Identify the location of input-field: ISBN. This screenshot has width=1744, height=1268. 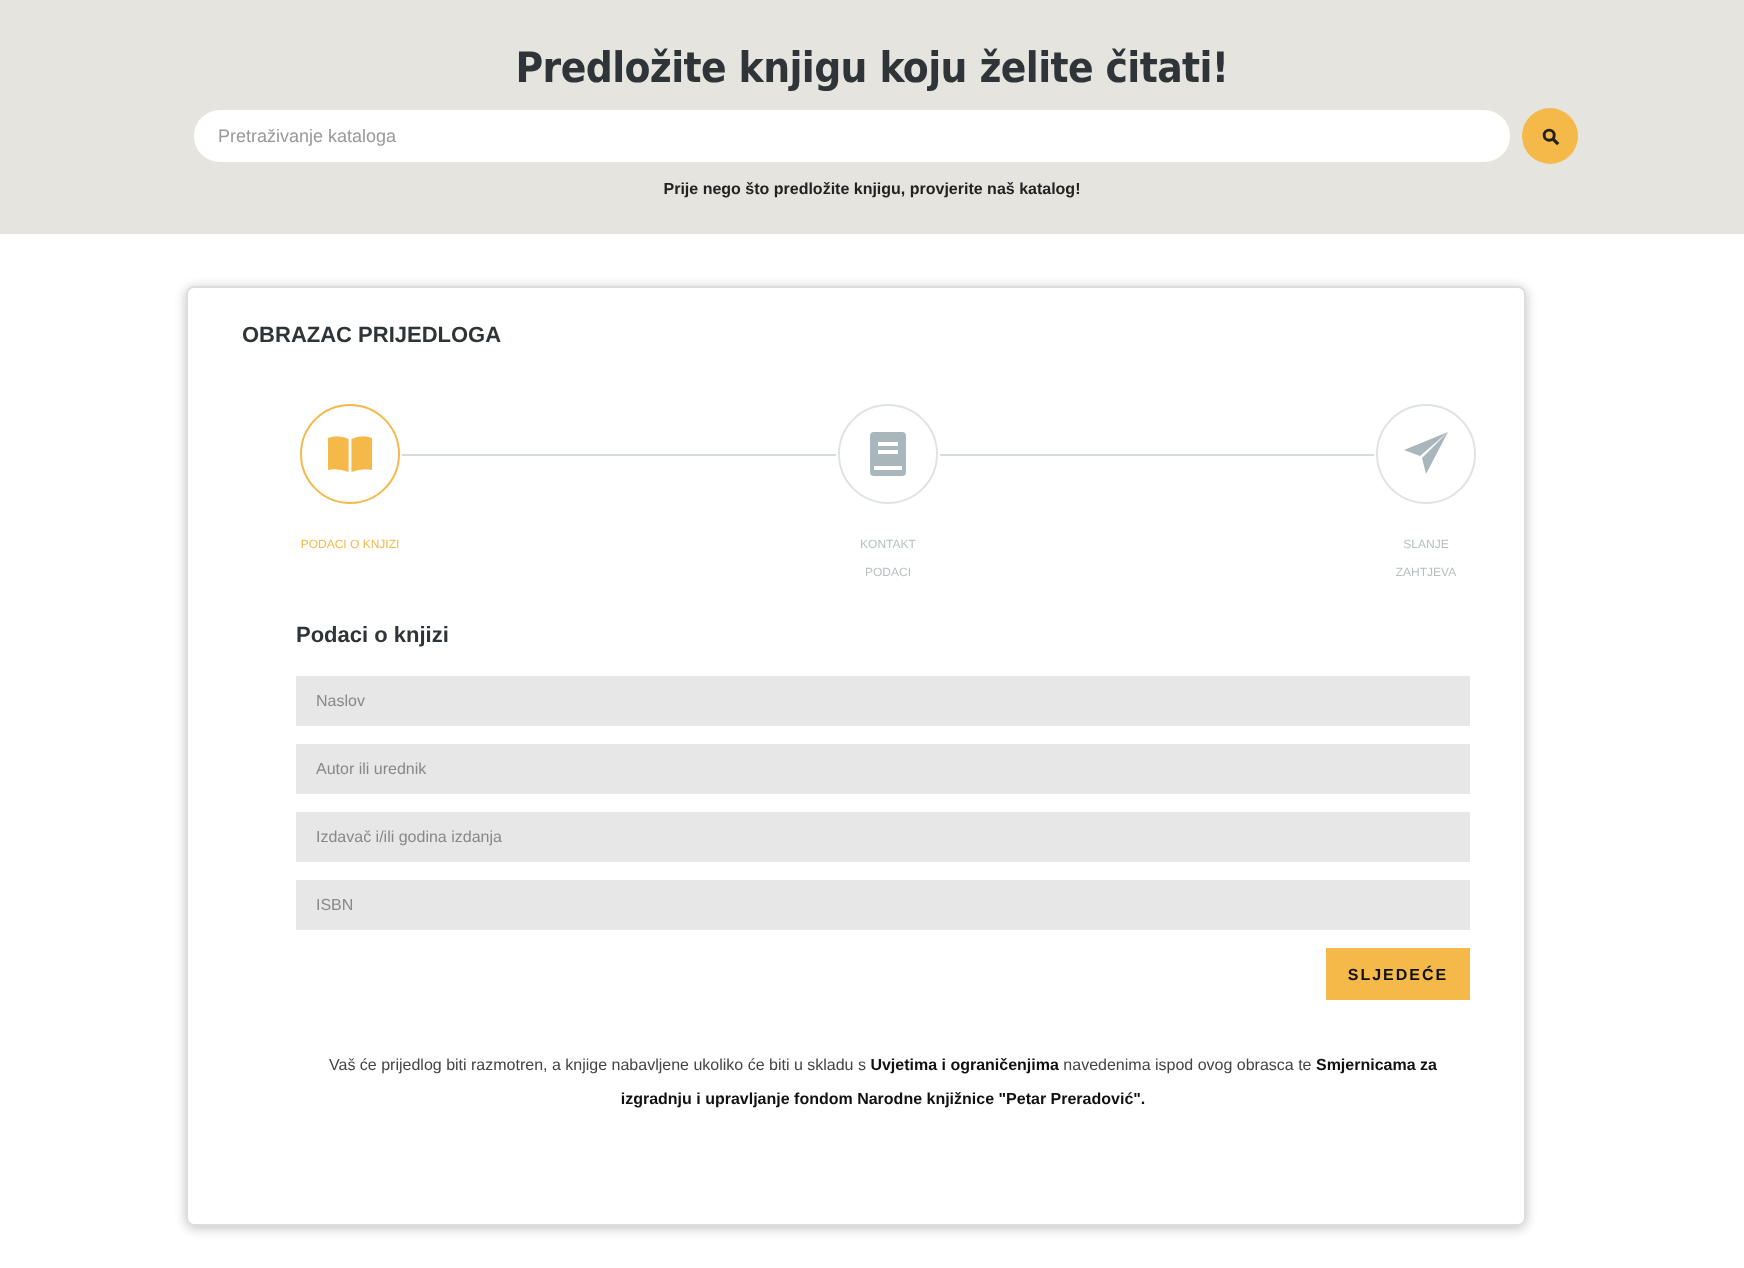
(883, 905).